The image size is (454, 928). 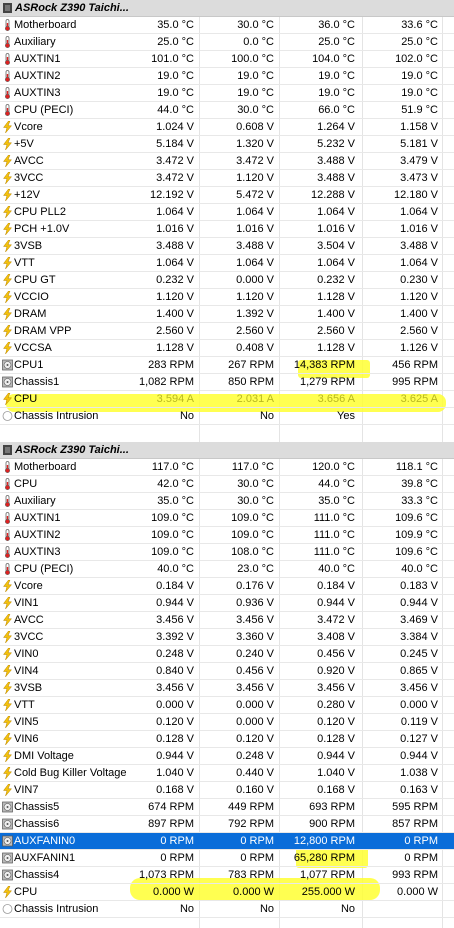 What do you see at coordinates (29, 161) in the screenshot?
I see `sensor-name: AVCC` at bounding box center [29, 161].